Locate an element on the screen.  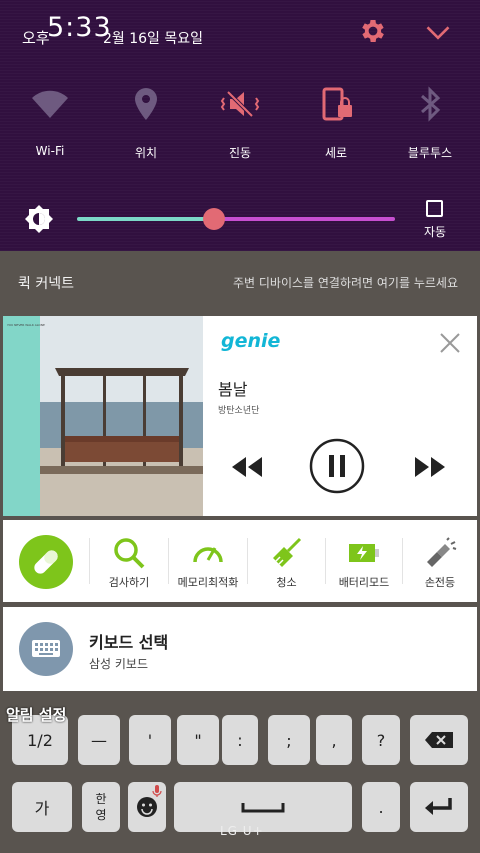
tool-label: 청소 is located at coordinates (286, 582).